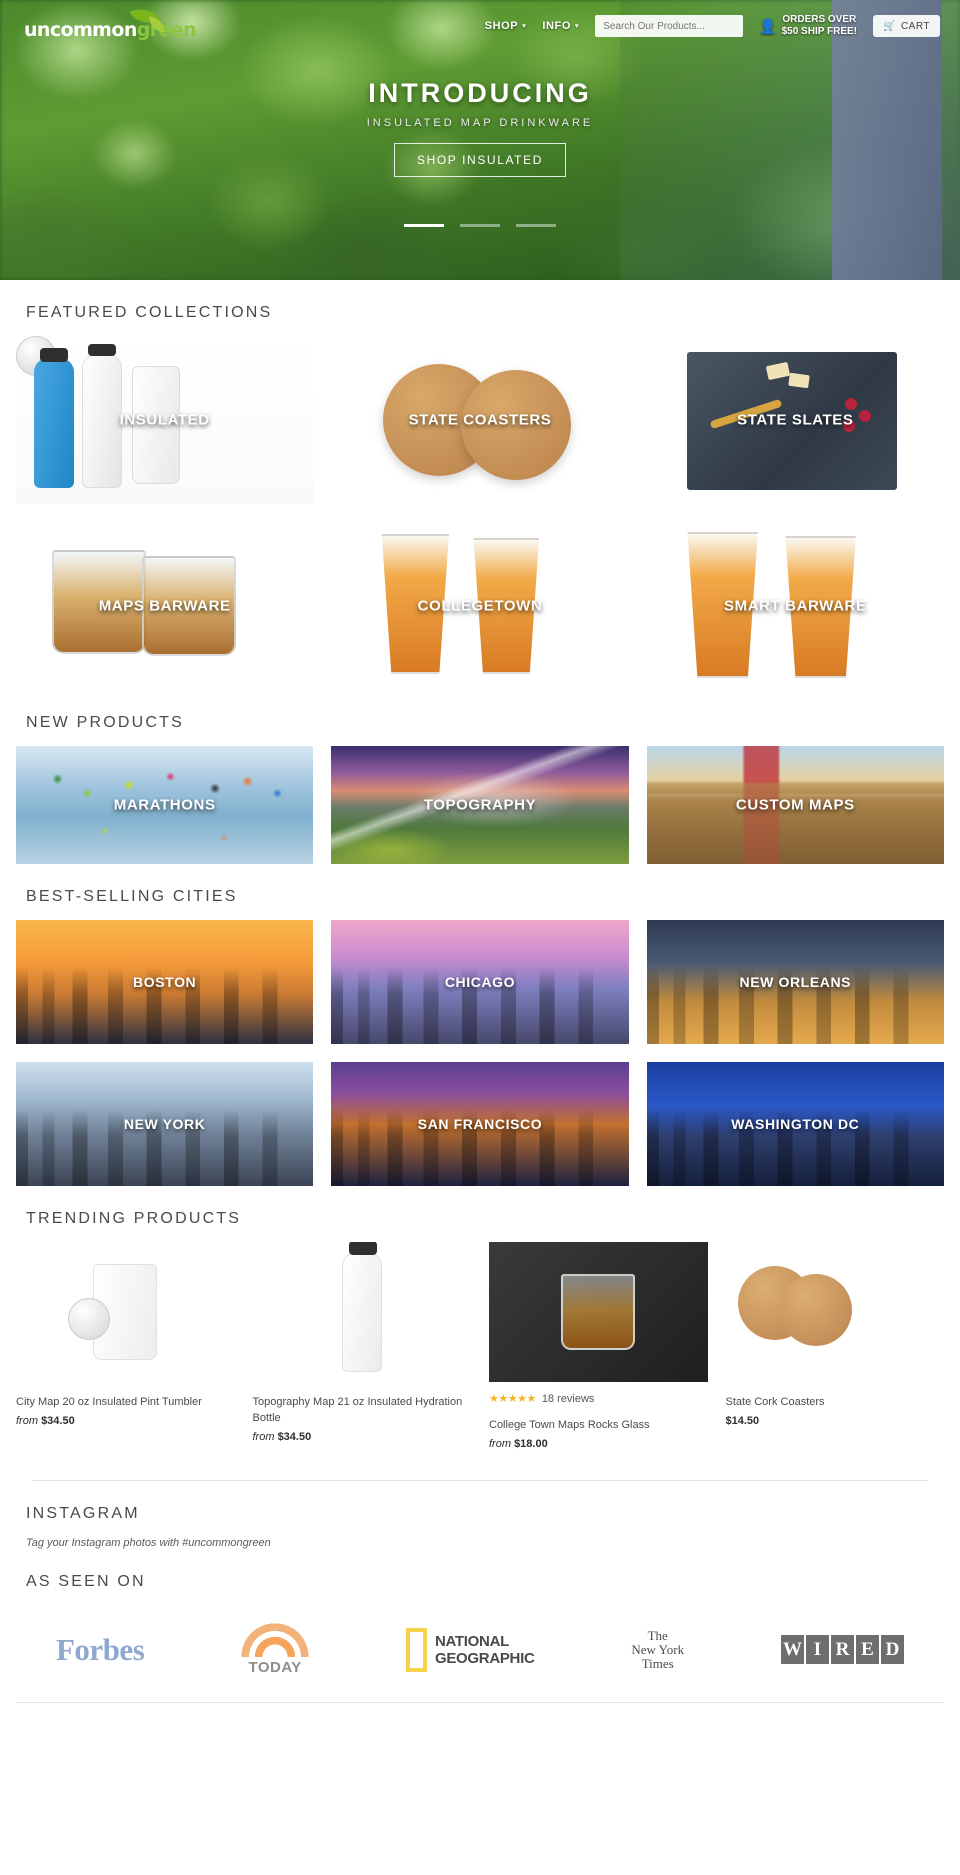  Describe the element at coordinates (906, 26) in the screenshot. I see `cart-button: 🛒 CART` at that location.